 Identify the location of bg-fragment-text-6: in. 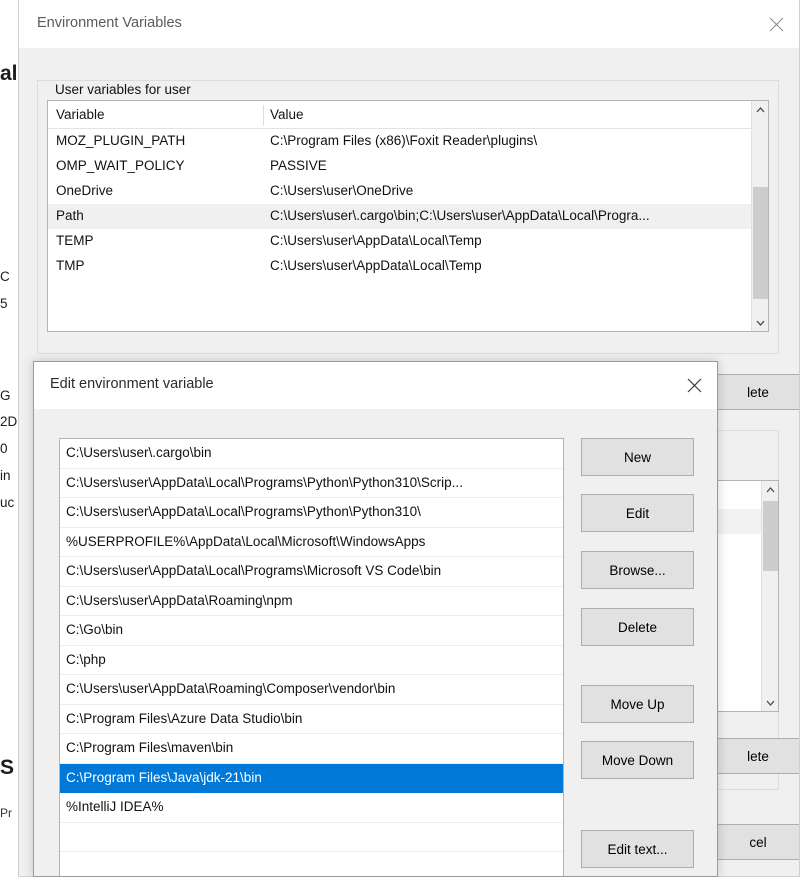
(5, 475).